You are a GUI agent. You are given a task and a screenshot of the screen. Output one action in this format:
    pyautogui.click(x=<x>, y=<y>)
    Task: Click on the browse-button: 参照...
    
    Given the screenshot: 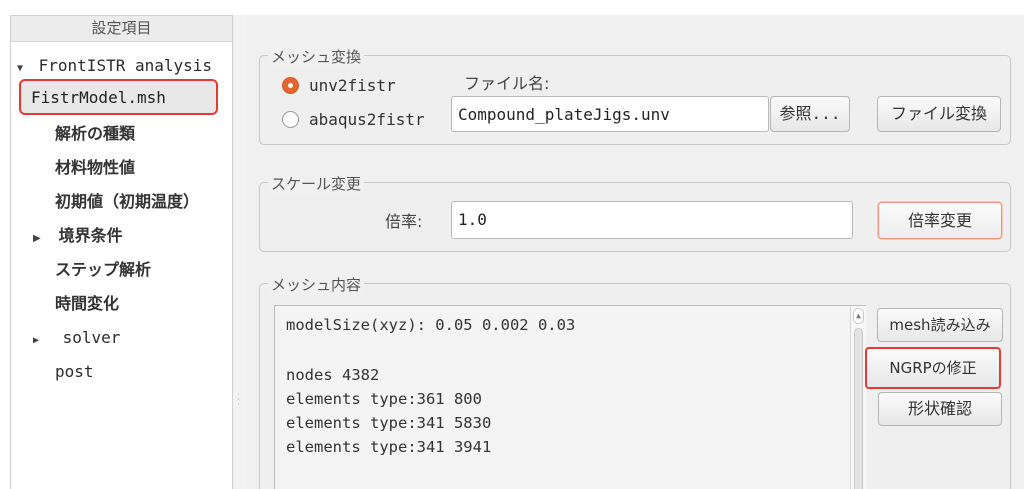 What is the action you would take?
    pyautogui.click(x=810, y=114)
    